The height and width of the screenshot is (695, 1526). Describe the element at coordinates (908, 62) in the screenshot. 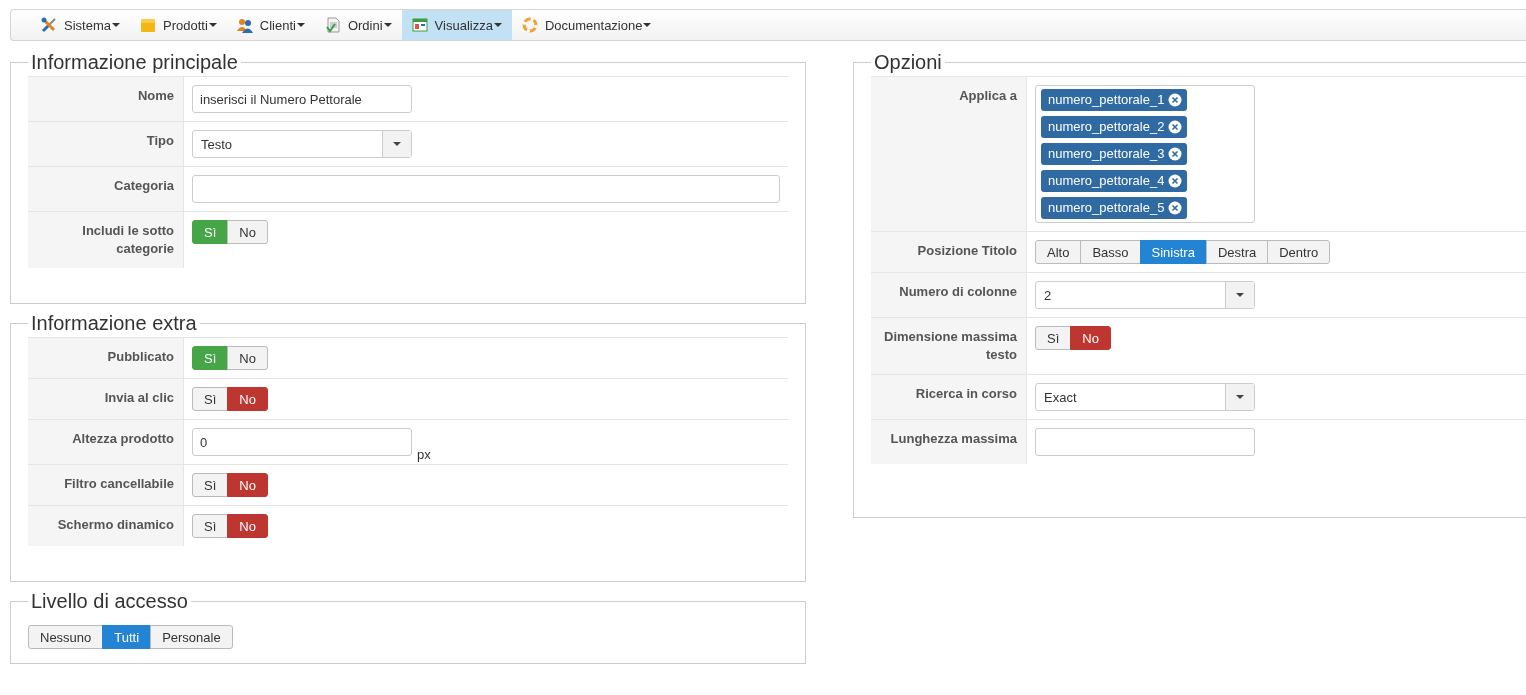

I see `panel-title: Opzioni` at that location.